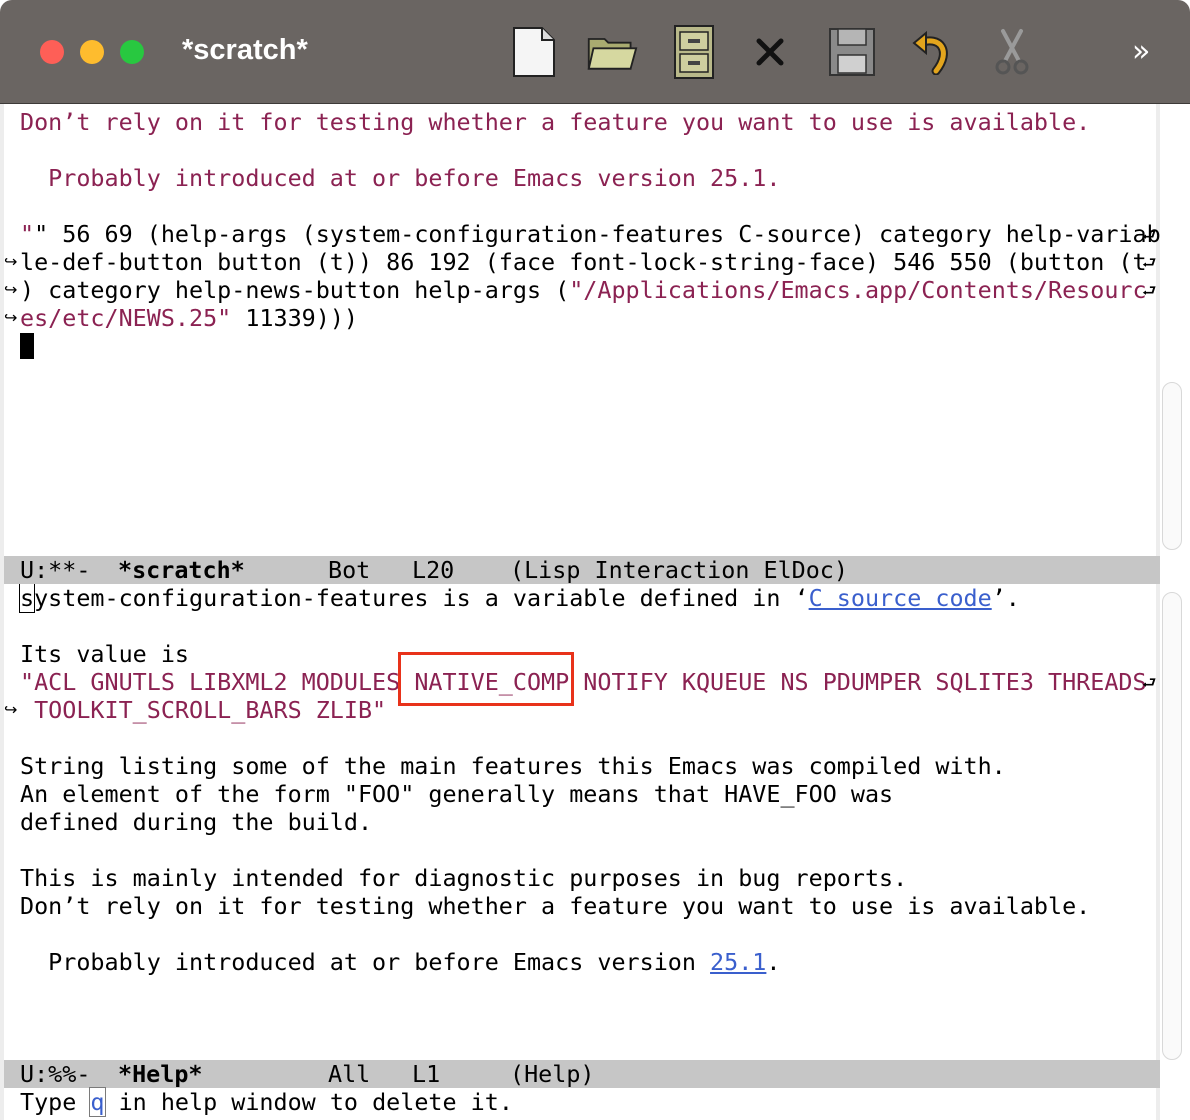 The height and width of the screenshot is (1120, 1190). What do you see at coordinates (349, 1074) in the screenshot?
I see `buffer-position: All` at bounding box center [349, 1074].